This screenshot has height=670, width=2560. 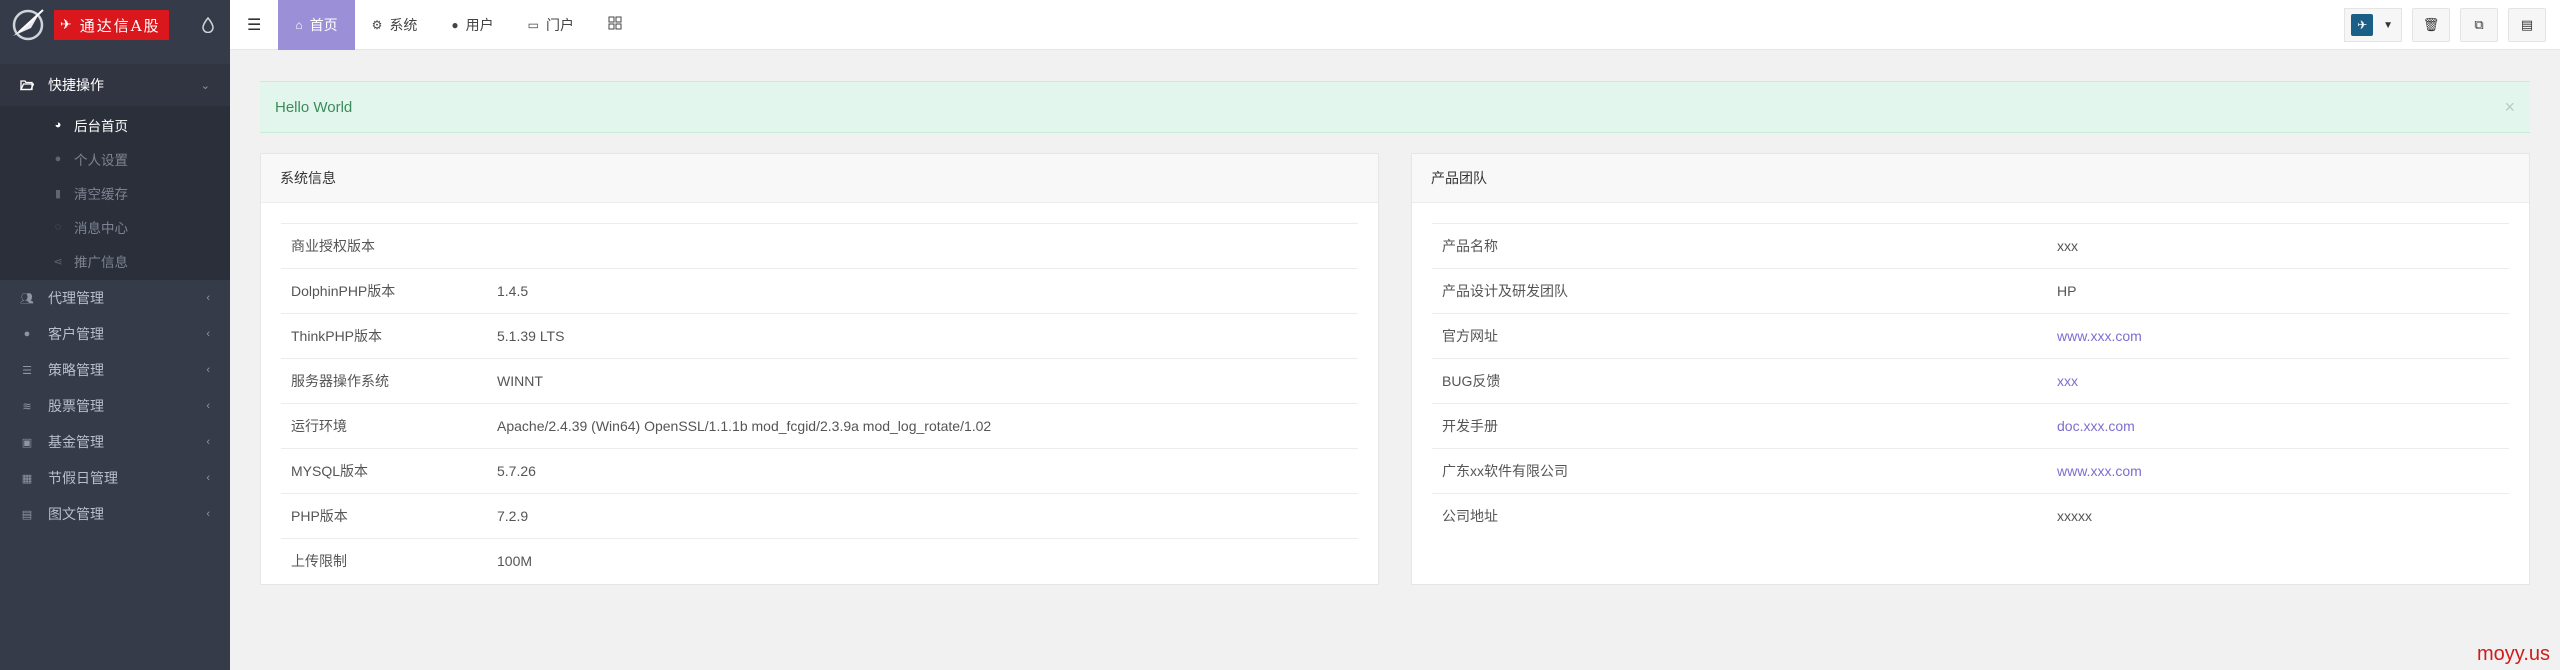 I want to click on external-link-icon: ⧉, so click(x=2479, y=24).